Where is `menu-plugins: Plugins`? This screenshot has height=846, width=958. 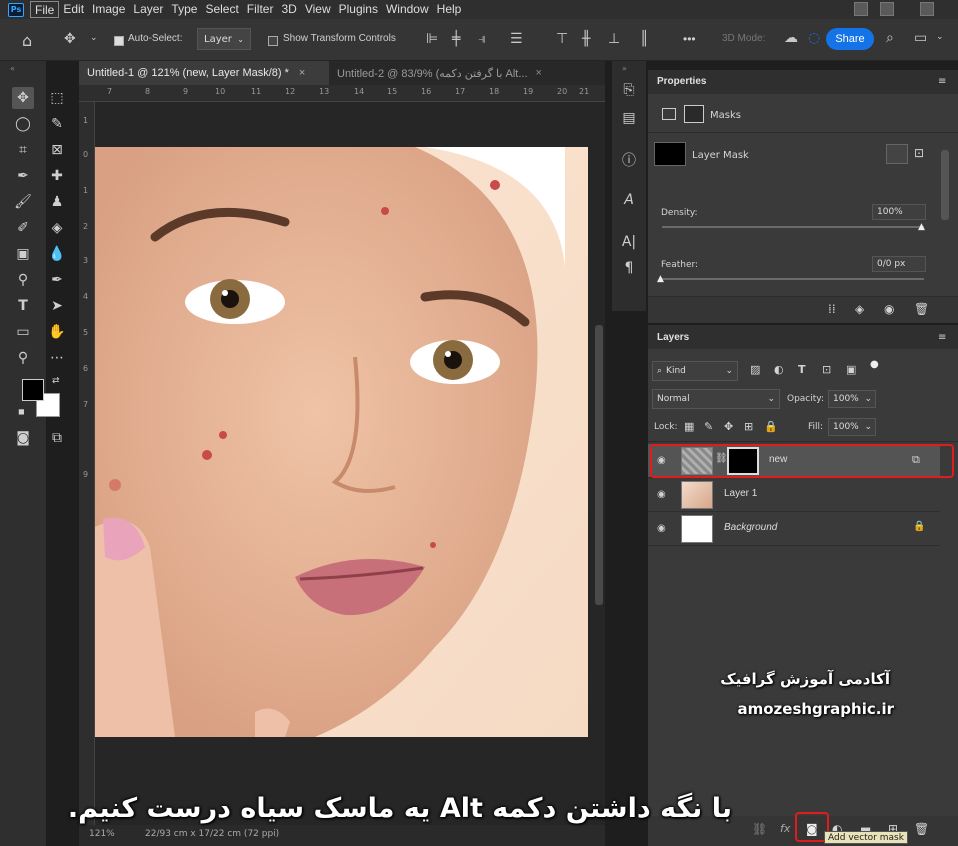
menu-plugins: Plugins is located at coordinates (358, 9).